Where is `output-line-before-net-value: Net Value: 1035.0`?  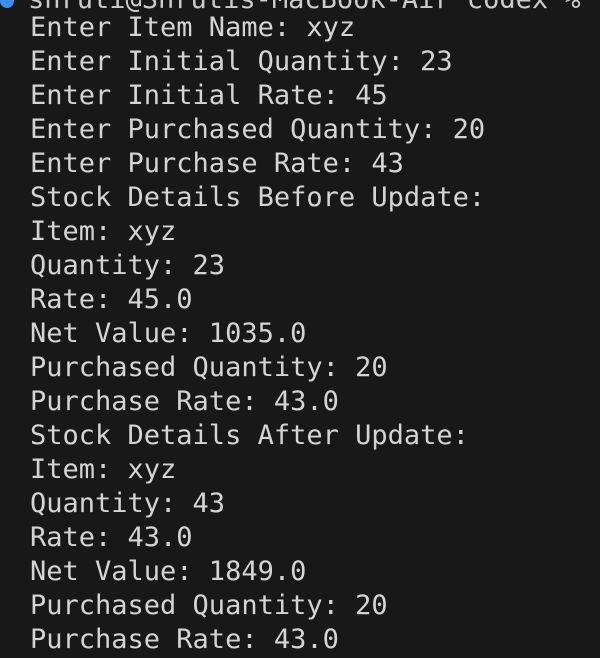
output-line-before-net-value: Net Value: 1035.0 is located at coordinates (168, 333).